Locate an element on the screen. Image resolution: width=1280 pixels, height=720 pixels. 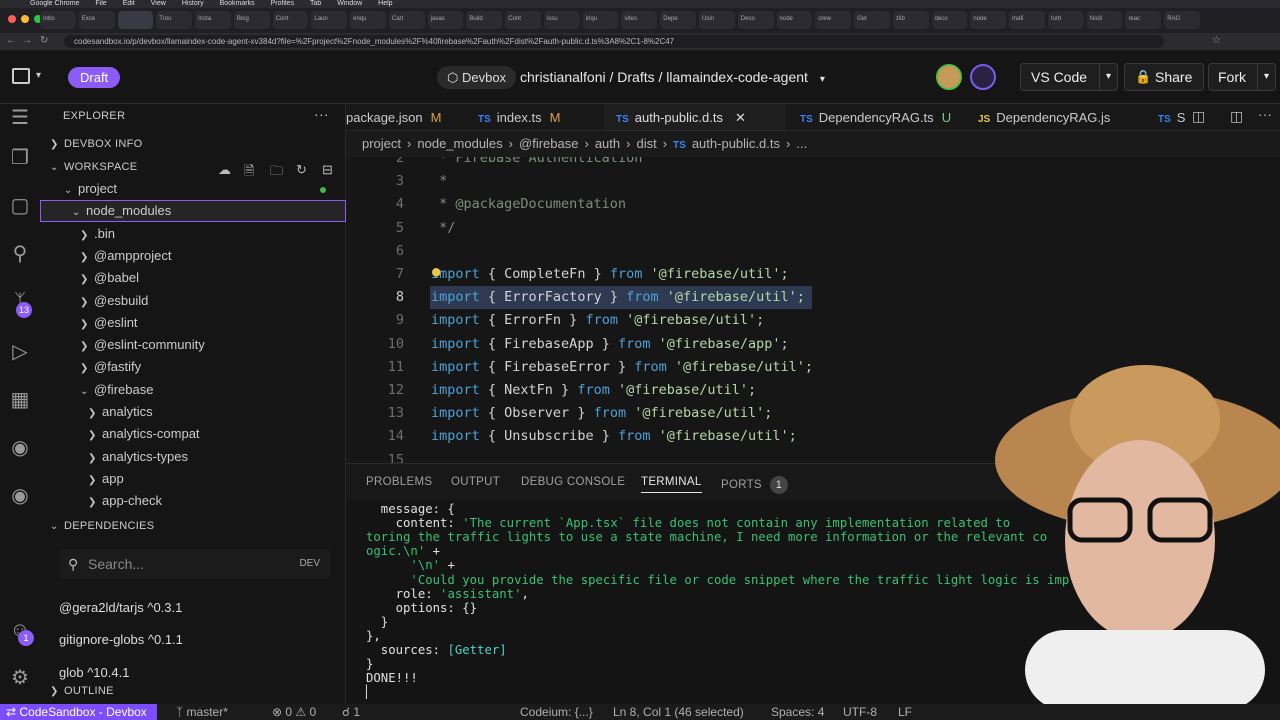
browser-tab: Insta is located at coordinates (213, 20).